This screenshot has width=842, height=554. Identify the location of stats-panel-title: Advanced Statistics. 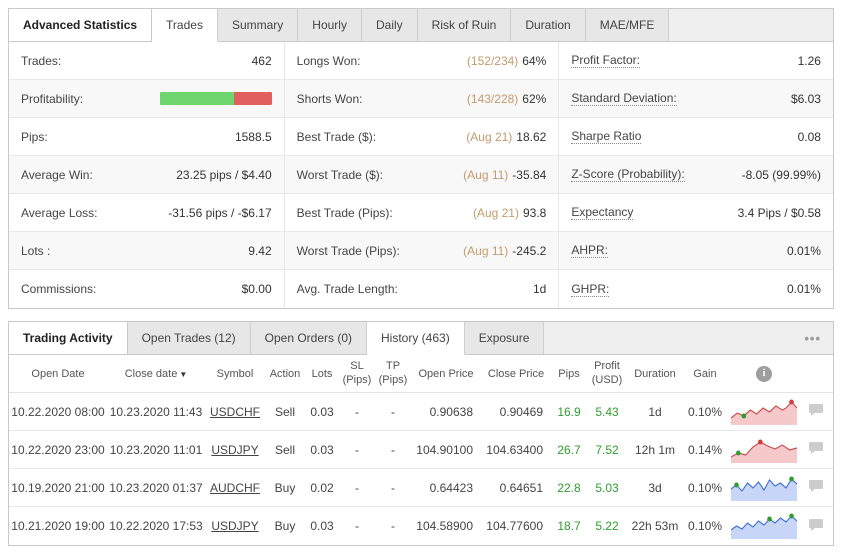
(81, 25).